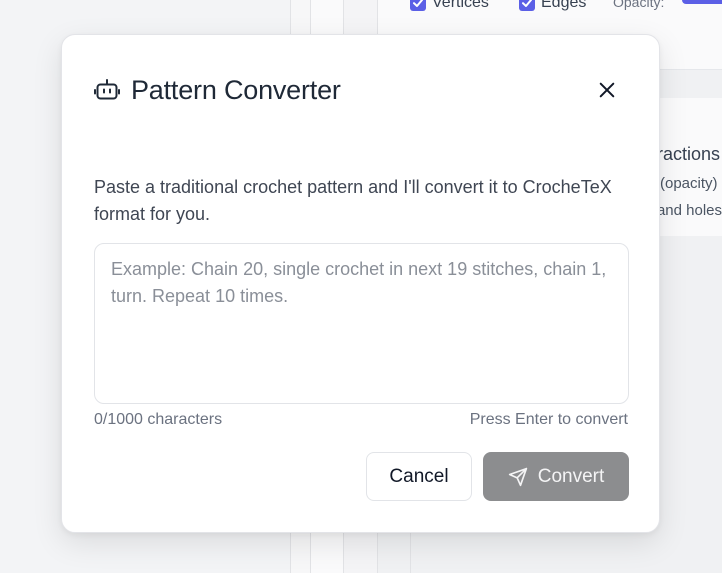  What do you see at coordinates (702, 2) in the screenshot?
I see `opacity-slider` at bounding box center [702, 2].